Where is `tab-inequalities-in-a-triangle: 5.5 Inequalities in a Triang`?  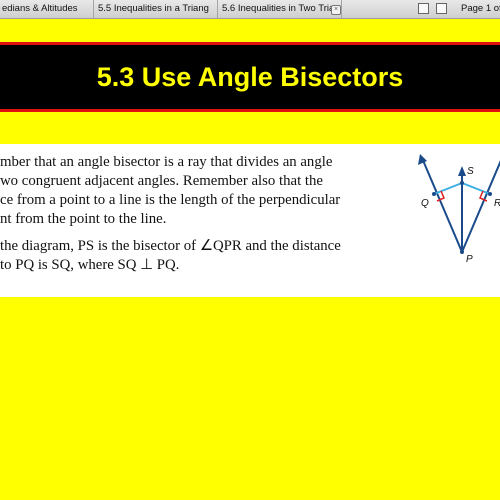 tab-inequalities-in-a-triangle: 5.5 Inequalities in a Triang is located at coordinates (156, 9).